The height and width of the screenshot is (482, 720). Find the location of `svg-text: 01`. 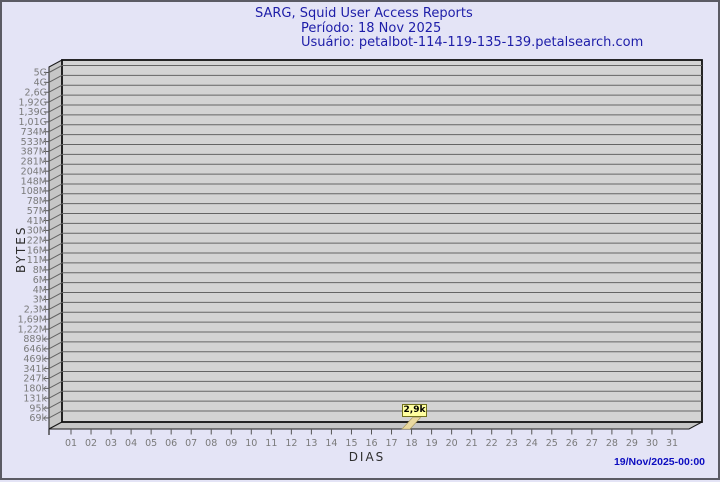

svg-text: 01 is located at coordinates (71, 443).